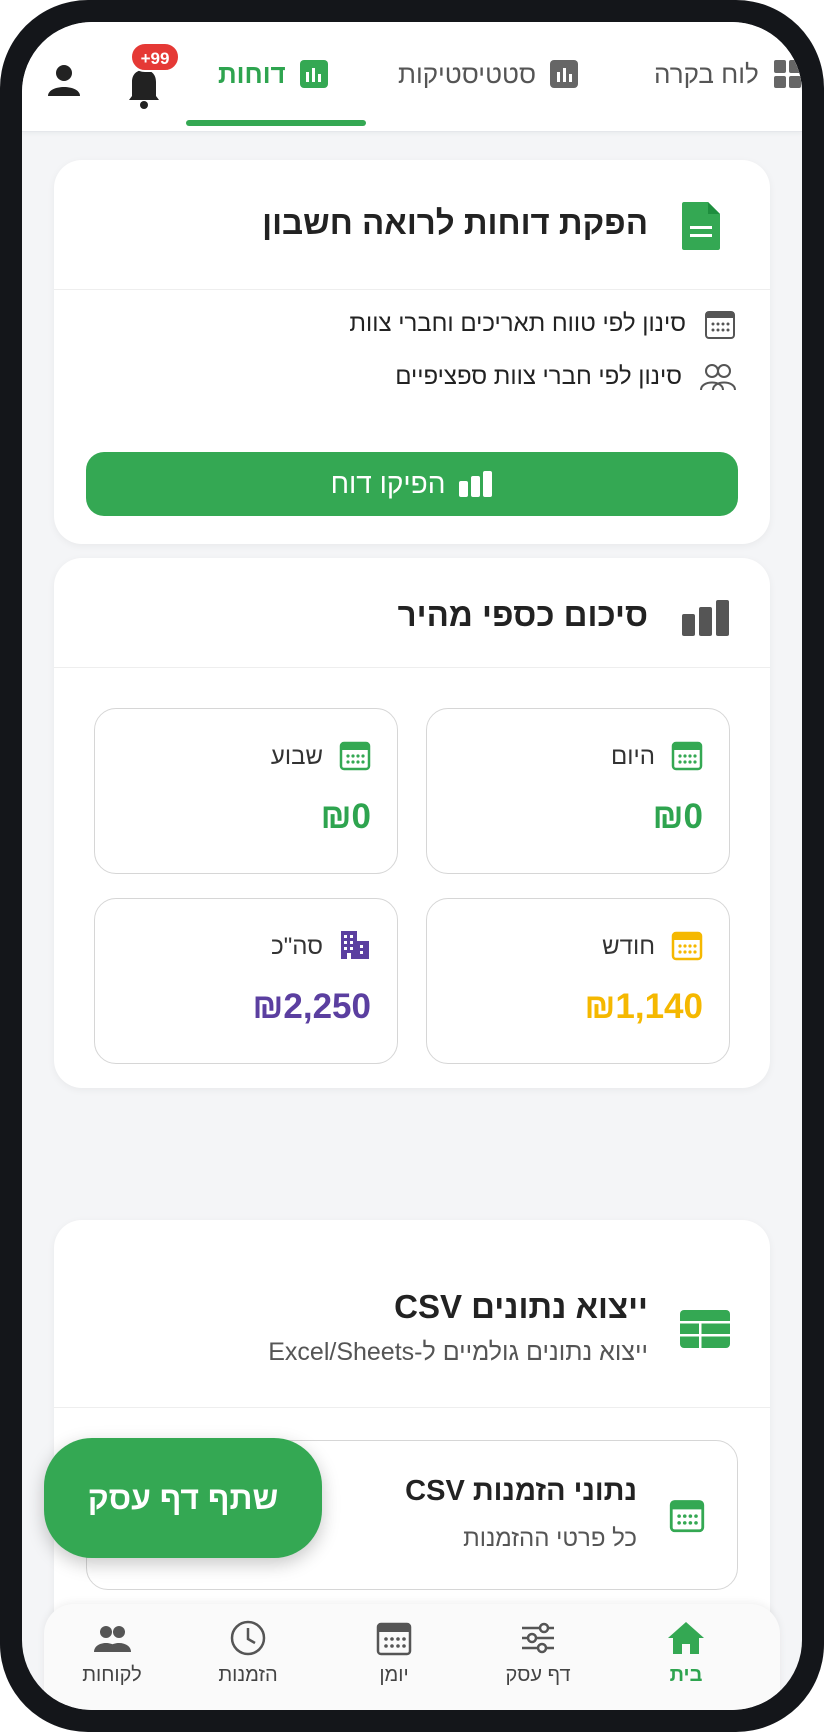 The height and width of the screenshot is (1732, 824). Describe the element at coordinates (248, 1675) in the screenshot. I see `nav-orders-label: הזמנות` at that location.